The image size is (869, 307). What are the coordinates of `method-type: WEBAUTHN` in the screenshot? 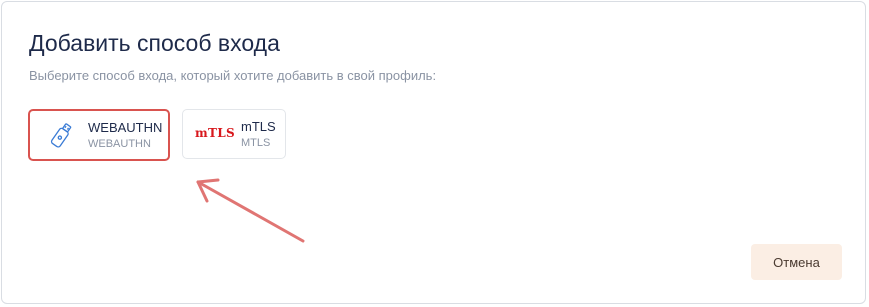 It's located at (119, 144).